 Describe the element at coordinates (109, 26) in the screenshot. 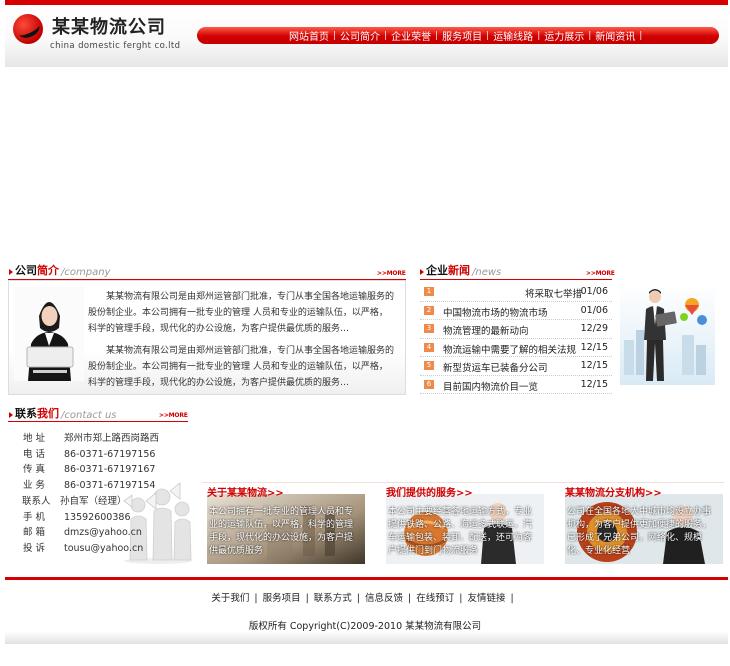

I see `logo-title: 某某物流公司` at that location.